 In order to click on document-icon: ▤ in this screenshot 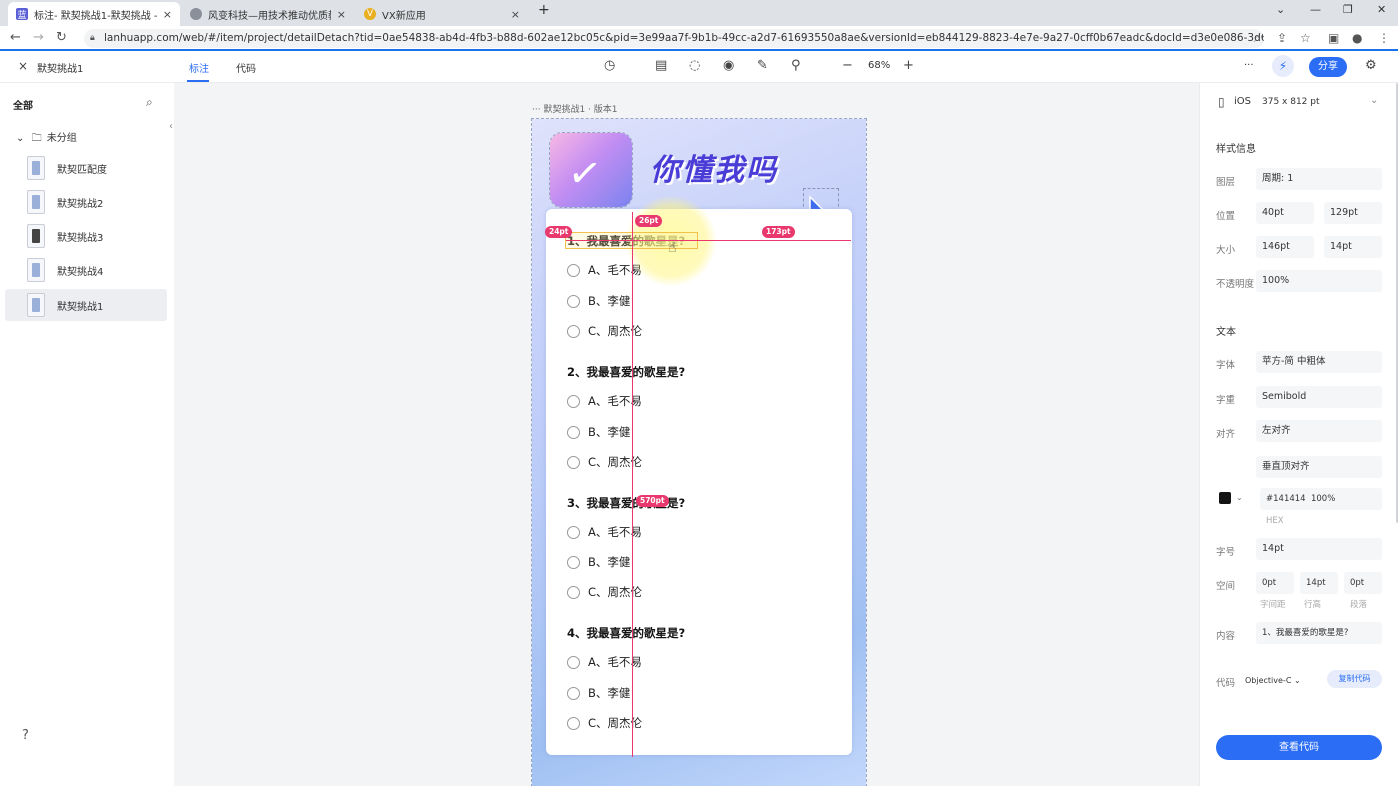, I will do `click(661, 65)`.